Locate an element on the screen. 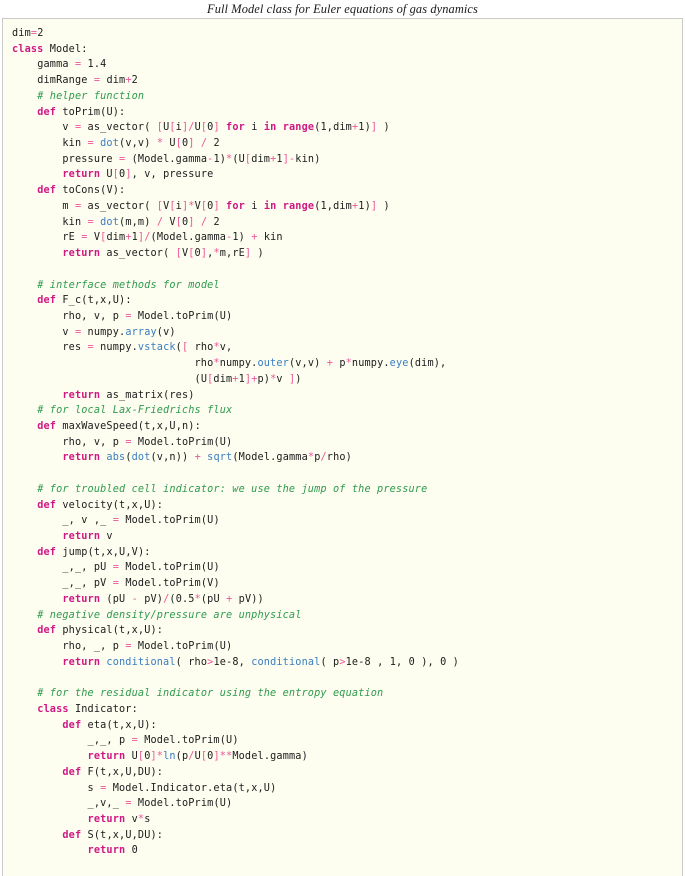  code-line: kin = dot(v,v) * U[0] / 2 is located at coordinates (141, 144).